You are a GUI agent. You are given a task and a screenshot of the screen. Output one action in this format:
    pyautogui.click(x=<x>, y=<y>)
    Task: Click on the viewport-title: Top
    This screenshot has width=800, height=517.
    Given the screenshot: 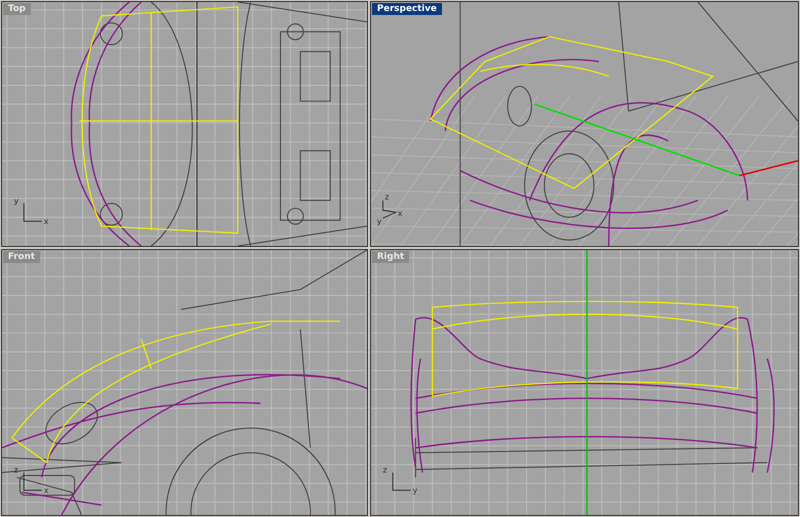 What is the action you would take?
    pyautogui.click(x=17, y=9)
    